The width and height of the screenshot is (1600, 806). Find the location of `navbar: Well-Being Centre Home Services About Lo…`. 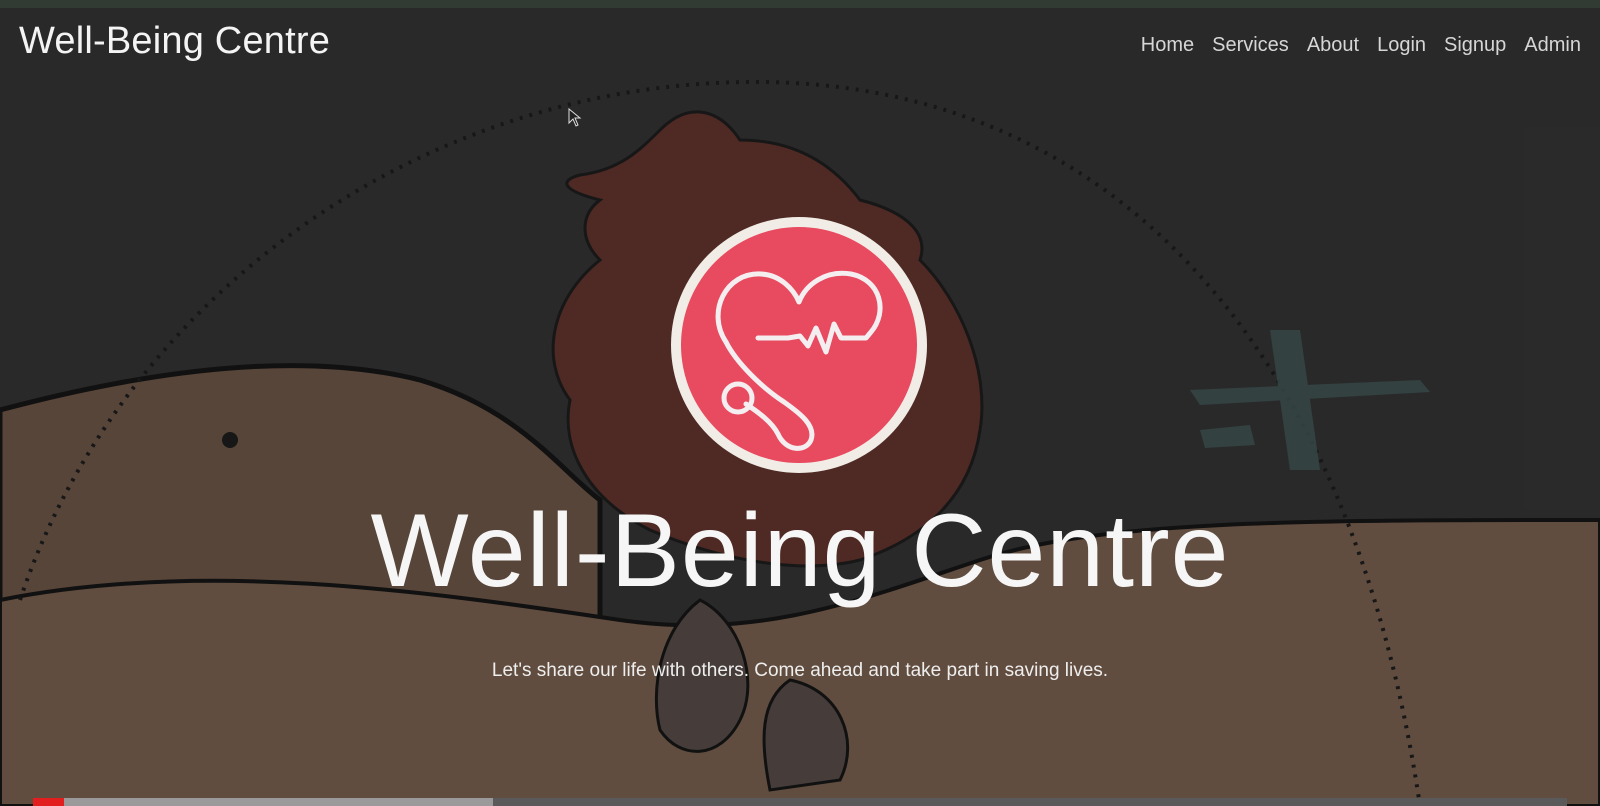

navbar: Well-Being Centre Home Services About Lo… is located at coordinates (800, 41).